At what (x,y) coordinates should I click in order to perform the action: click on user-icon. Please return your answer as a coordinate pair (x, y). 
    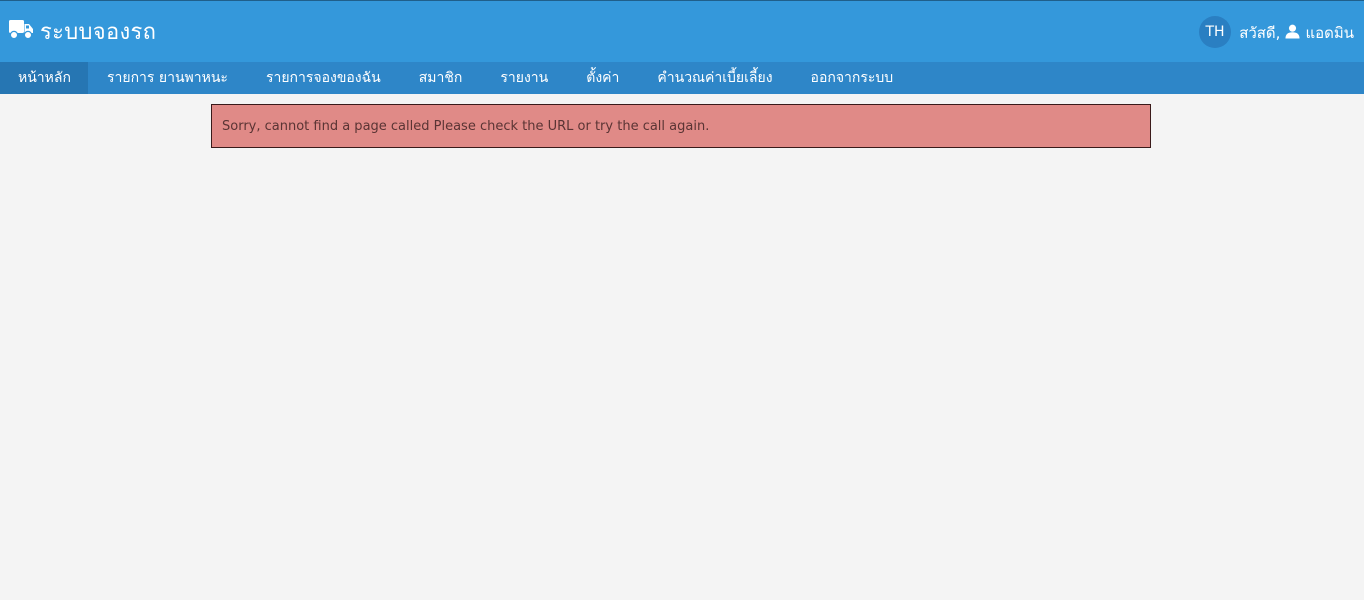
    Looking at the image, I should click on (1292, 33).